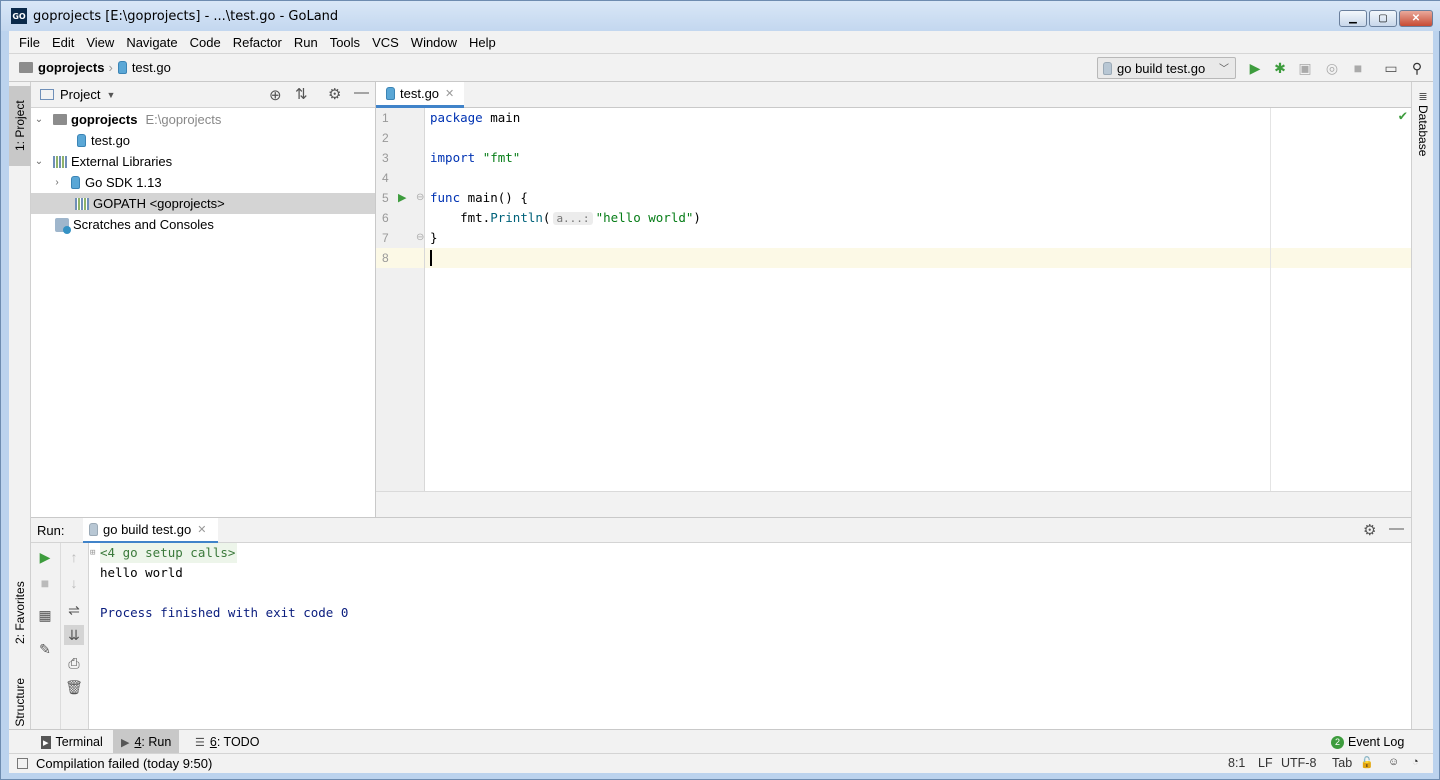 Image resolution: width=1440 pixels, height=780 pixels. Describe the element at coordinates (1255, 68) in the screenshot. I see `run-icon: ▶` at that location.